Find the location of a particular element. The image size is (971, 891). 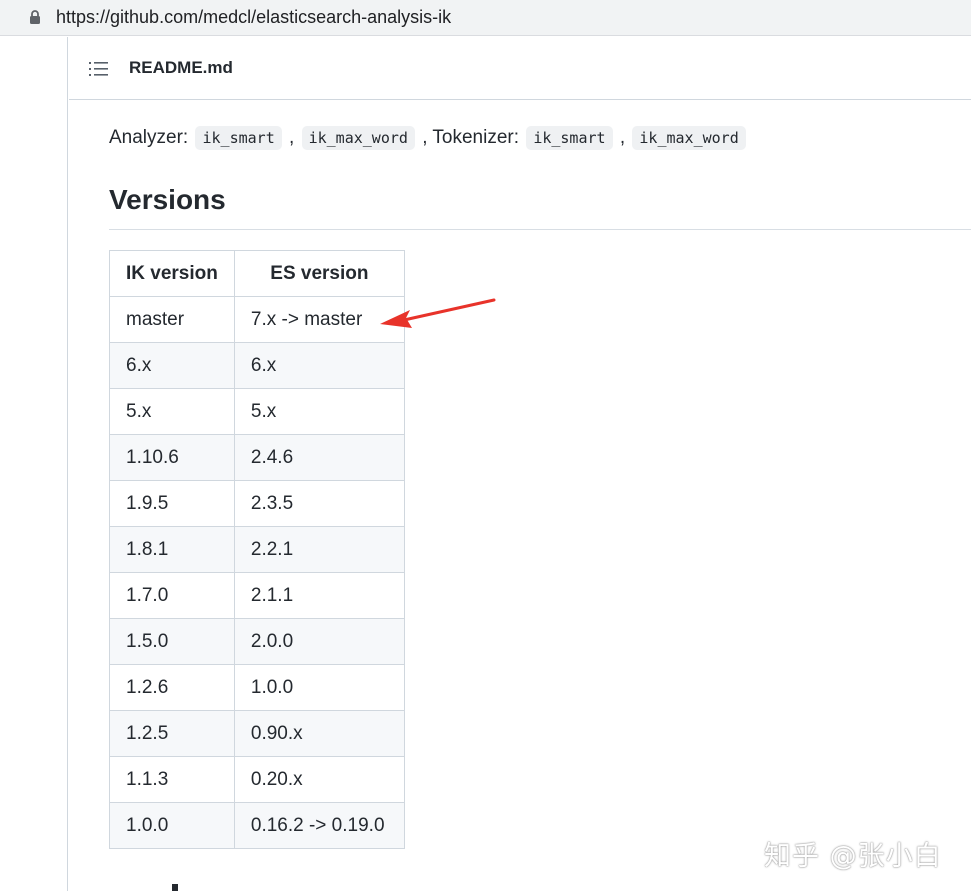

es-version-cell: 2.4.6 is located at coordinates (319, 457).